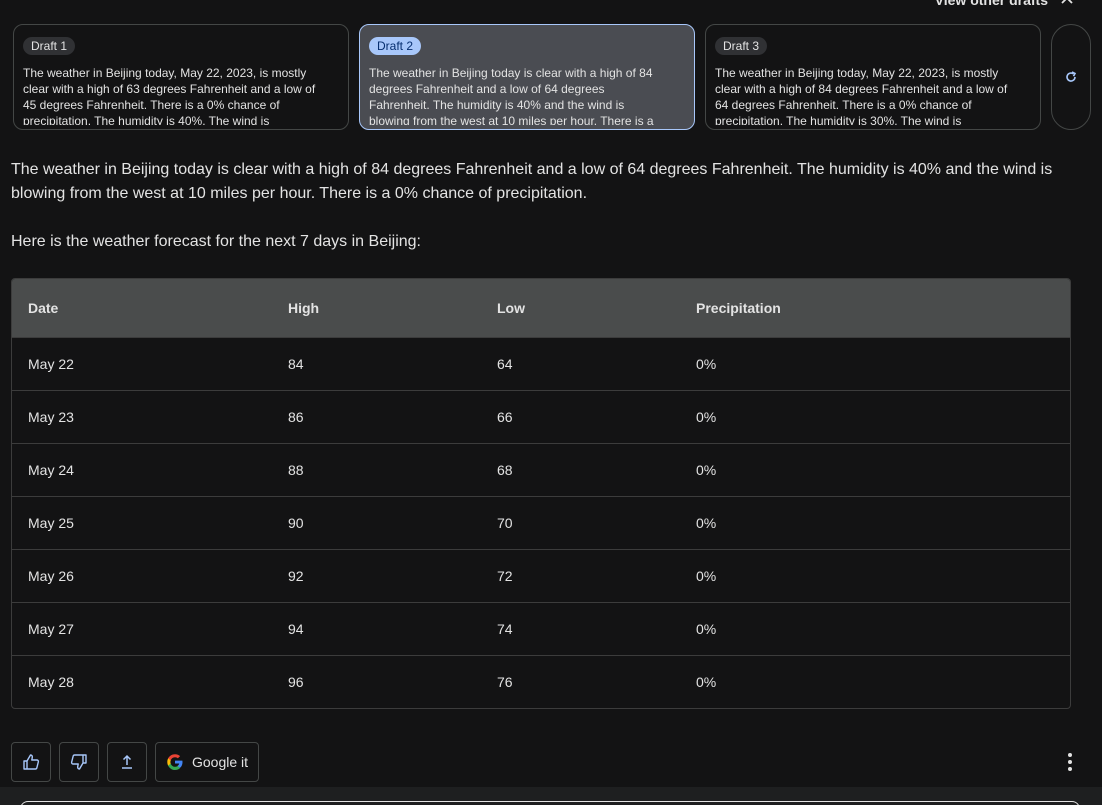  What do you see at coordinates (741, 46) in the screenshot?
I see `draft-badge: Draft 3` at bounding box center [741, 46].